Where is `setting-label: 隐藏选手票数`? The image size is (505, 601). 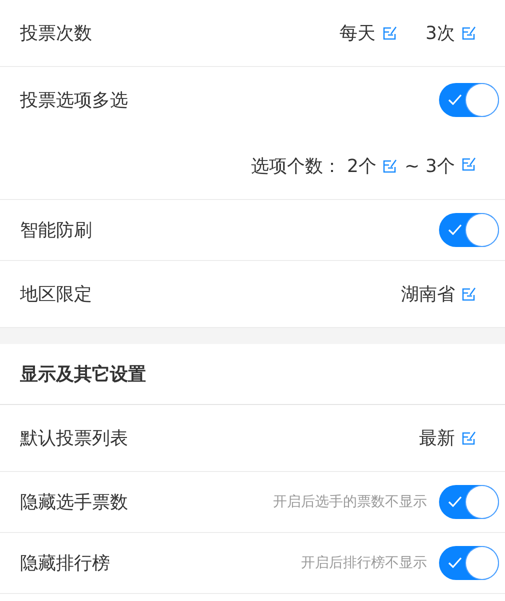
setting-label: 隐藏选手票数 is located at coordinates (74, 502).